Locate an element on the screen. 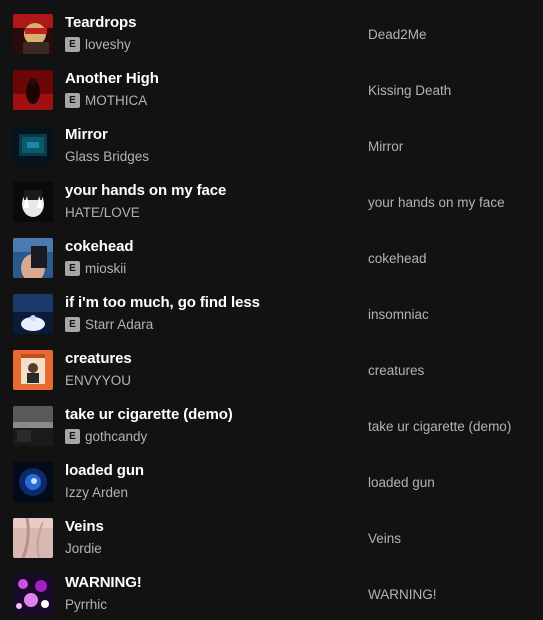 This screenshot has width=543, height=620. track-title: cokehead is located at coordinates (99, 246).